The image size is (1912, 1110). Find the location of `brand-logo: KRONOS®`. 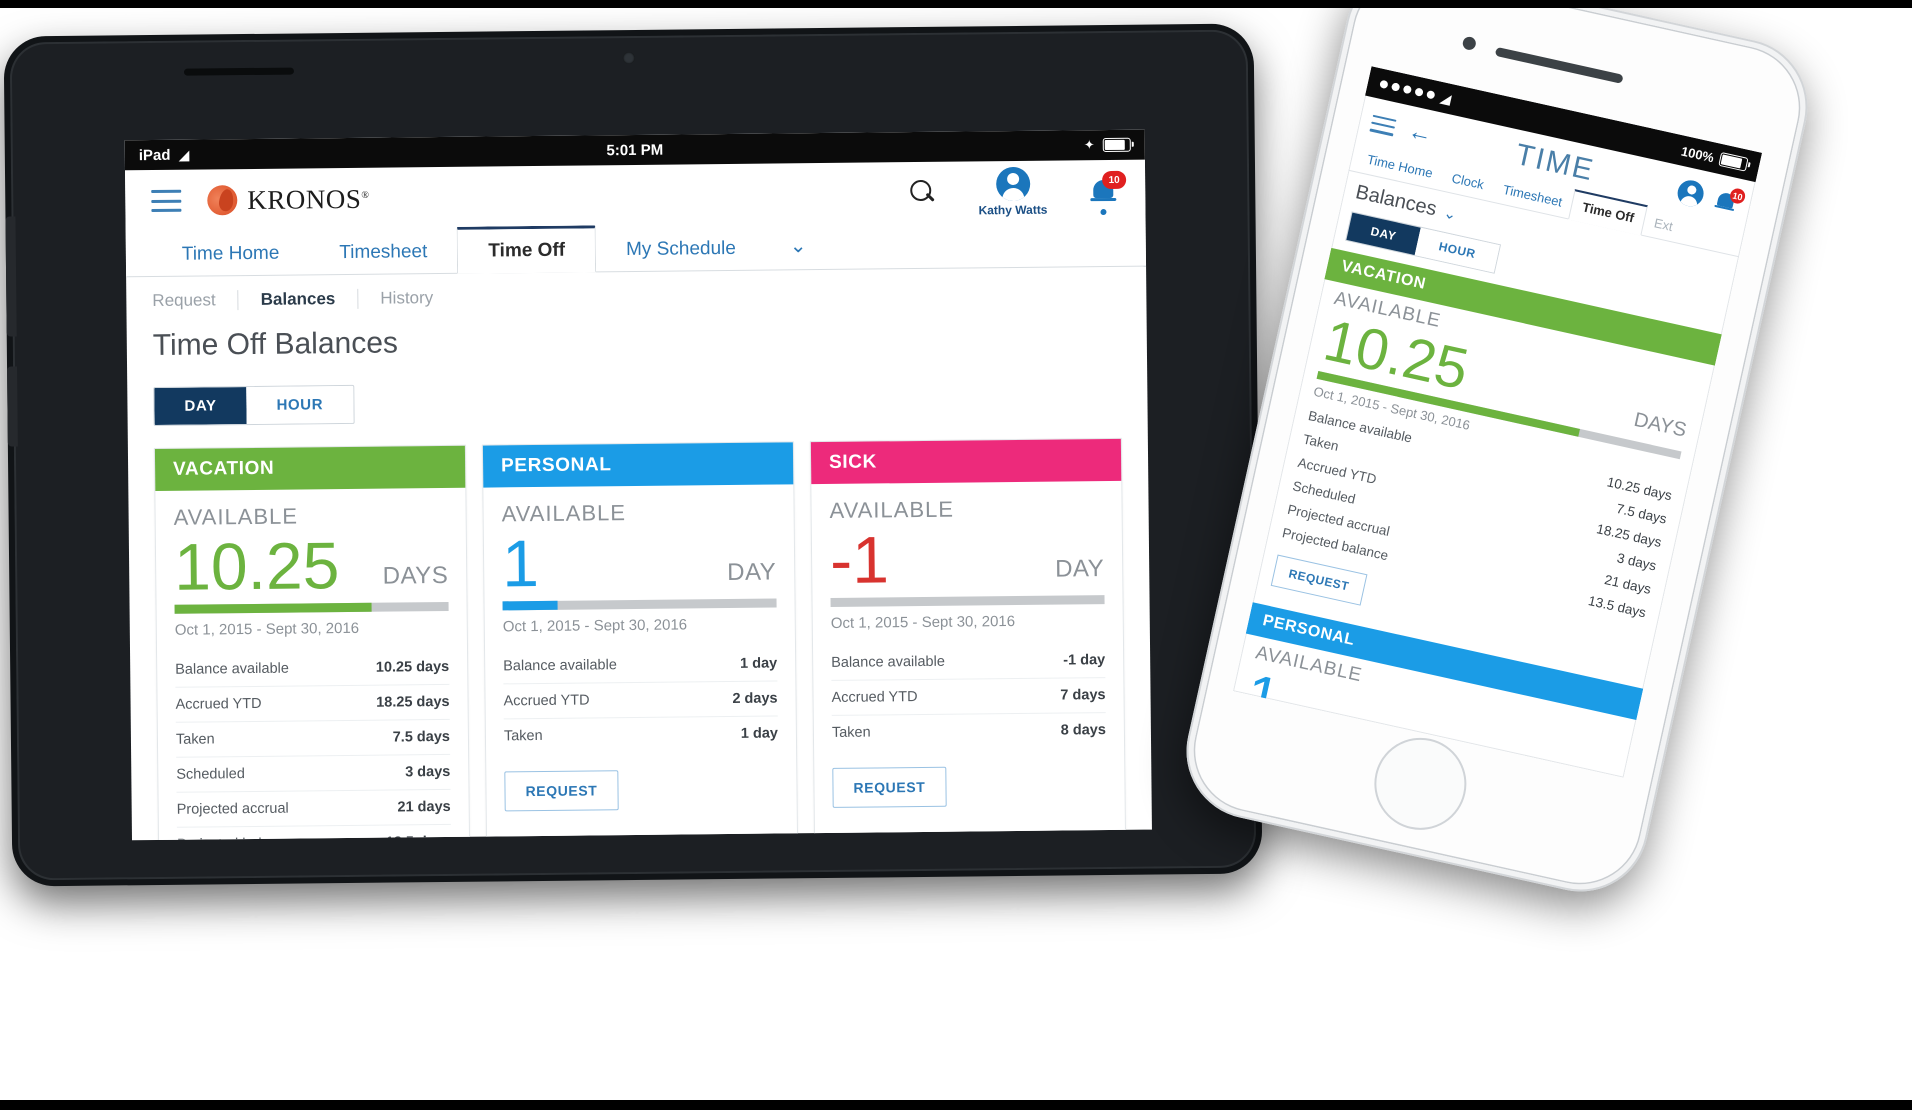

brand-logo: KRONOS® is located at coordinates (288, 199).